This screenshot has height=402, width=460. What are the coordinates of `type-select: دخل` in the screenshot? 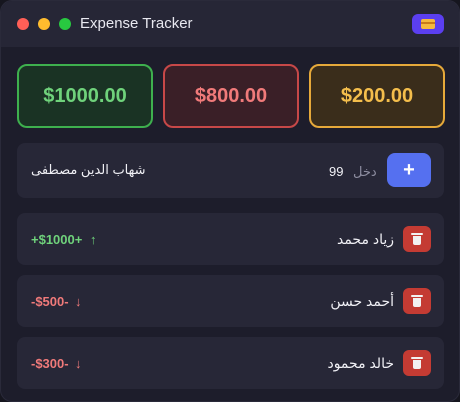 It's located at (365, 172).